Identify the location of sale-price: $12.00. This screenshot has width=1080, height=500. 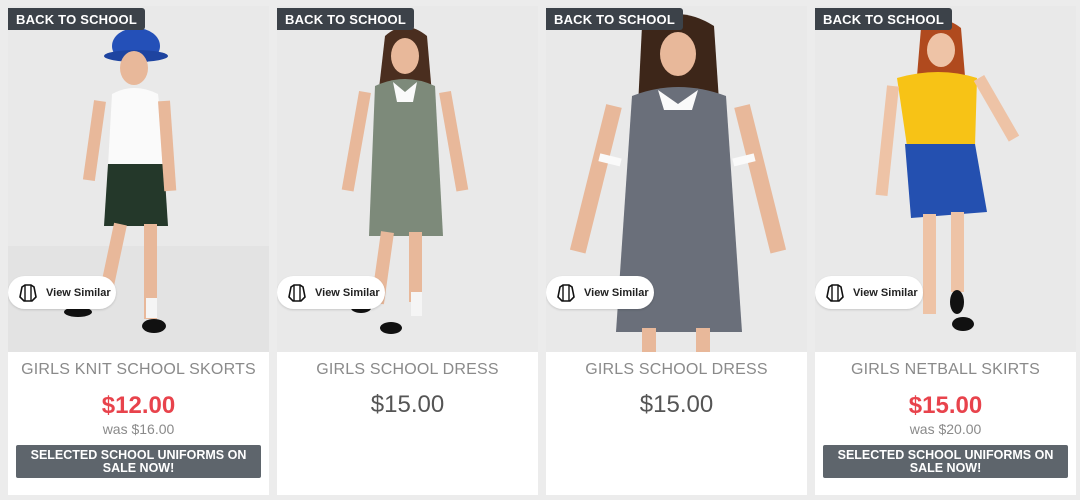
(138, 405).